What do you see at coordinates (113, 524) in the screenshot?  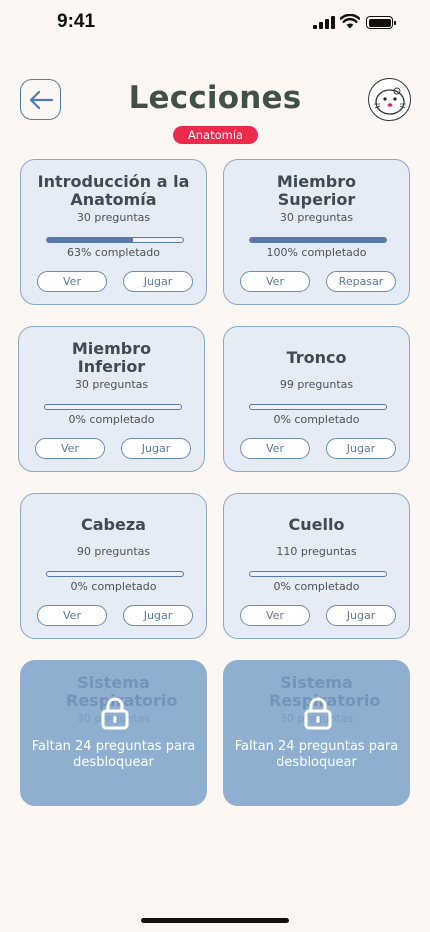 I see `lesson-title: Cabeza` at bounding box center [113, 524].